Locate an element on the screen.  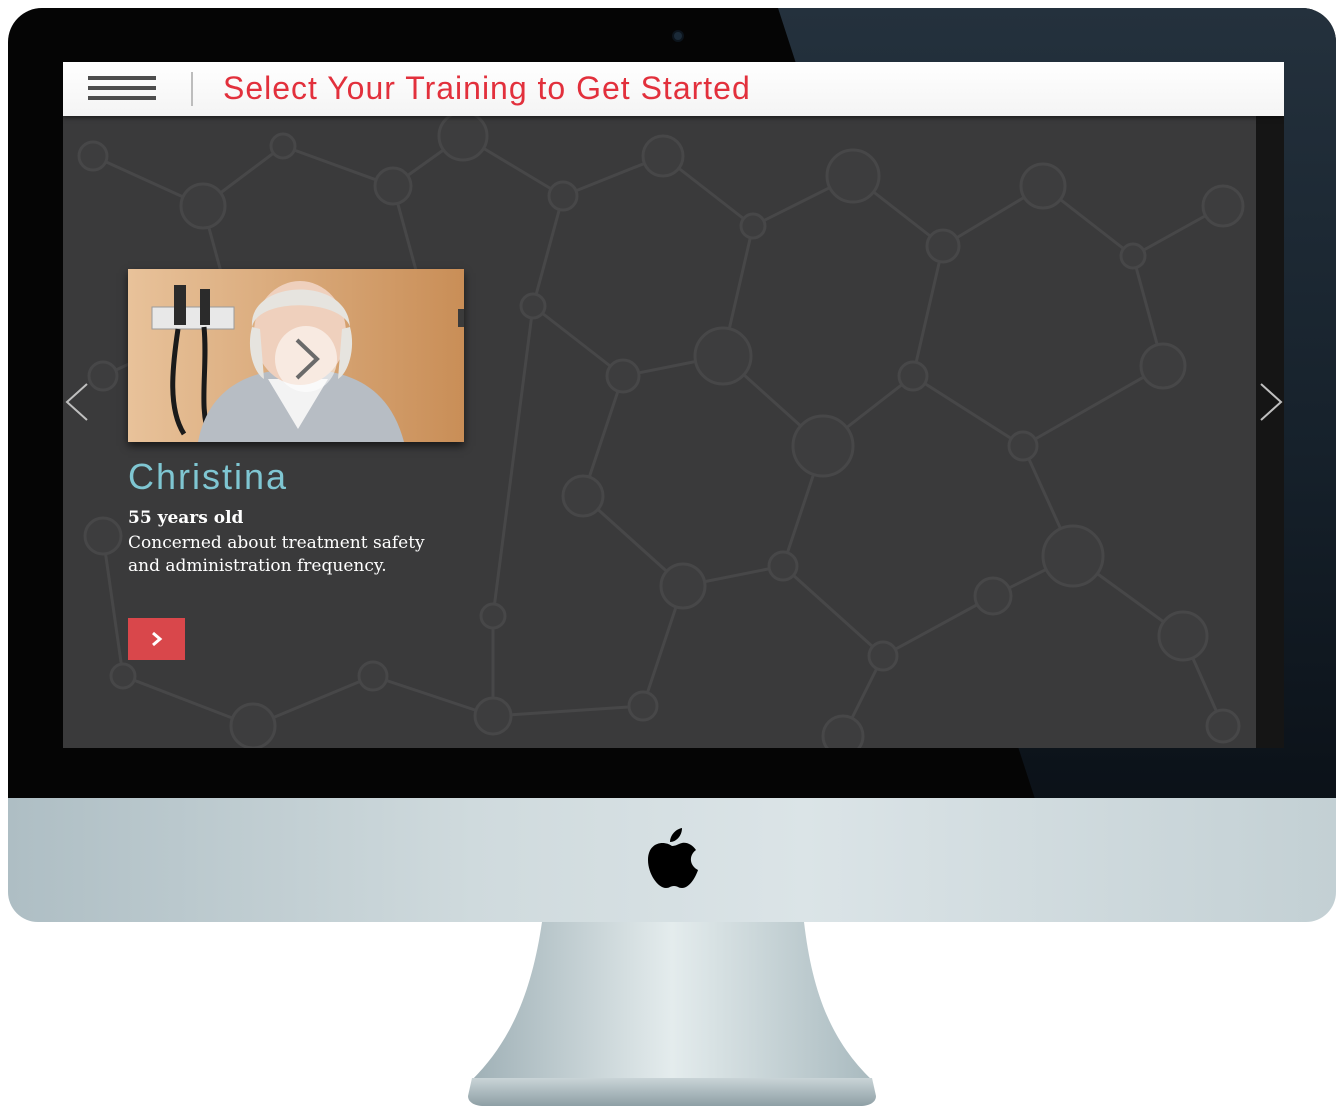
start-training-button is located at coordinates (156, 639).